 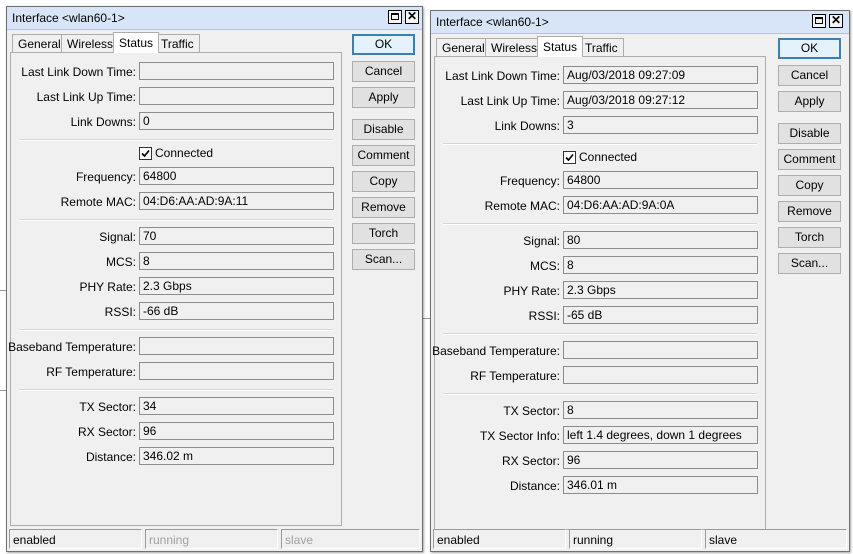 I want to click on rssi-field: -66 dB, so click(x=236, y=311).